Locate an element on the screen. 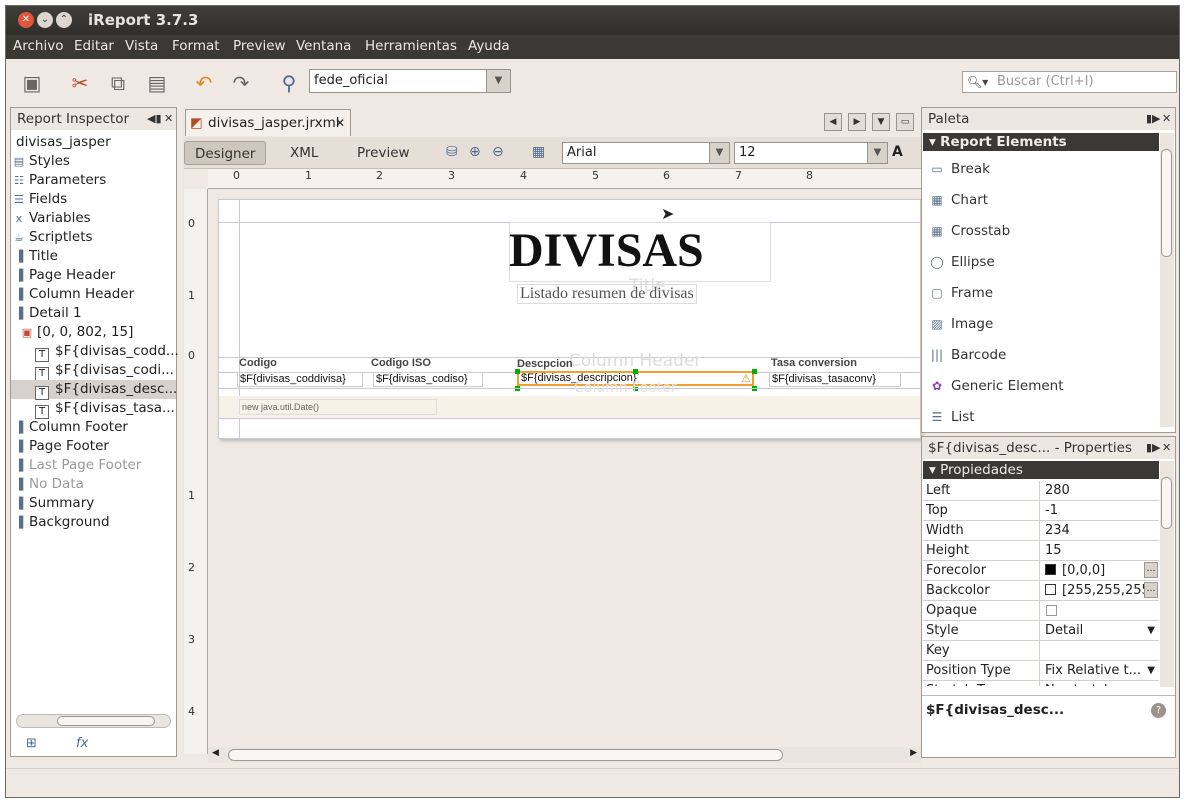 The height and width of the screenshot is (808, 1189). menu-archivo: Archivo is located at coordinates (38, 46).